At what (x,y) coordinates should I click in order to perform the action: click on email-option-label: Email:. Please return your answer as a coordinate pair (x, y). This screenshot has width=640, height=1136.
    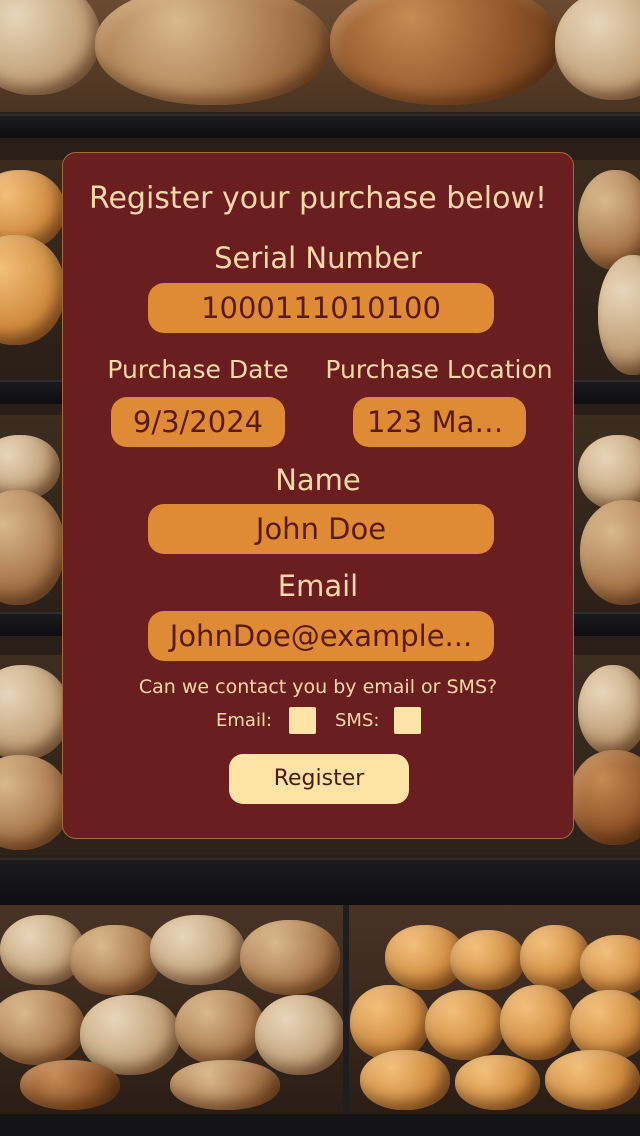
    Looking at the image, I should click on (244, 720).